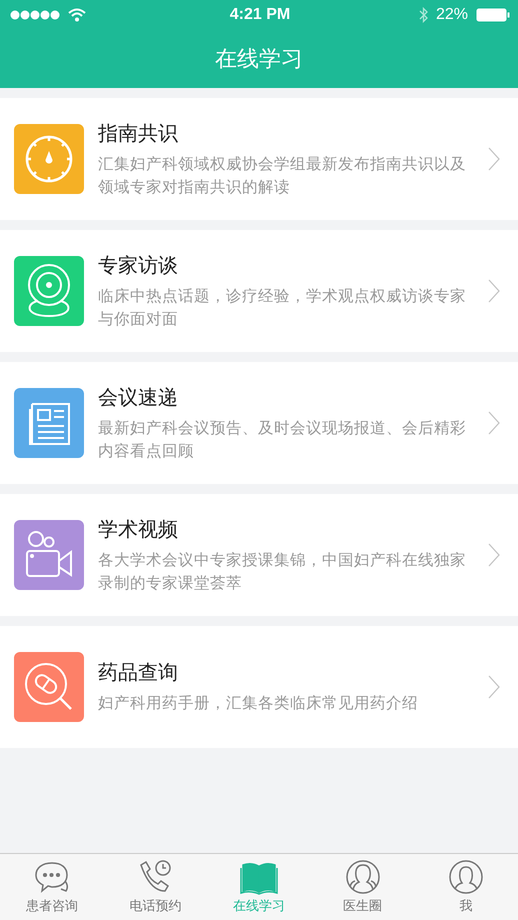  I want to click on list-item: 药品查询 妇产科用药手册，汇集各类临床常见用药介绍, so click(259, 687).